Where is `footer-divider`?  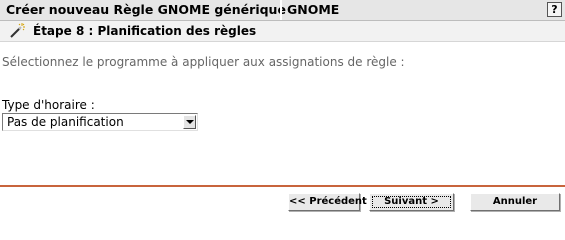
footer-divider is located at coordinates (282, 186).